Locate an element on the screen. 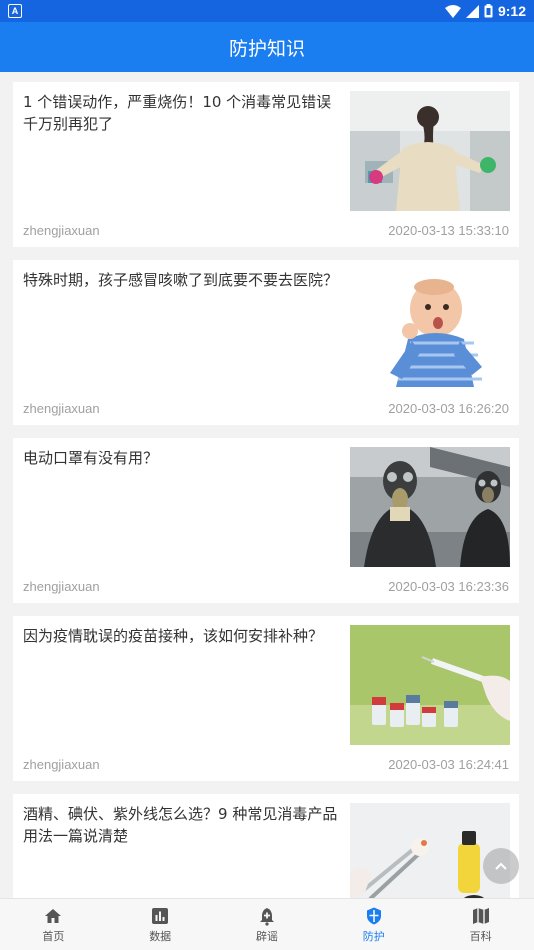  tab-encyclopedia: 百科 is located at coordinates (480, 924).